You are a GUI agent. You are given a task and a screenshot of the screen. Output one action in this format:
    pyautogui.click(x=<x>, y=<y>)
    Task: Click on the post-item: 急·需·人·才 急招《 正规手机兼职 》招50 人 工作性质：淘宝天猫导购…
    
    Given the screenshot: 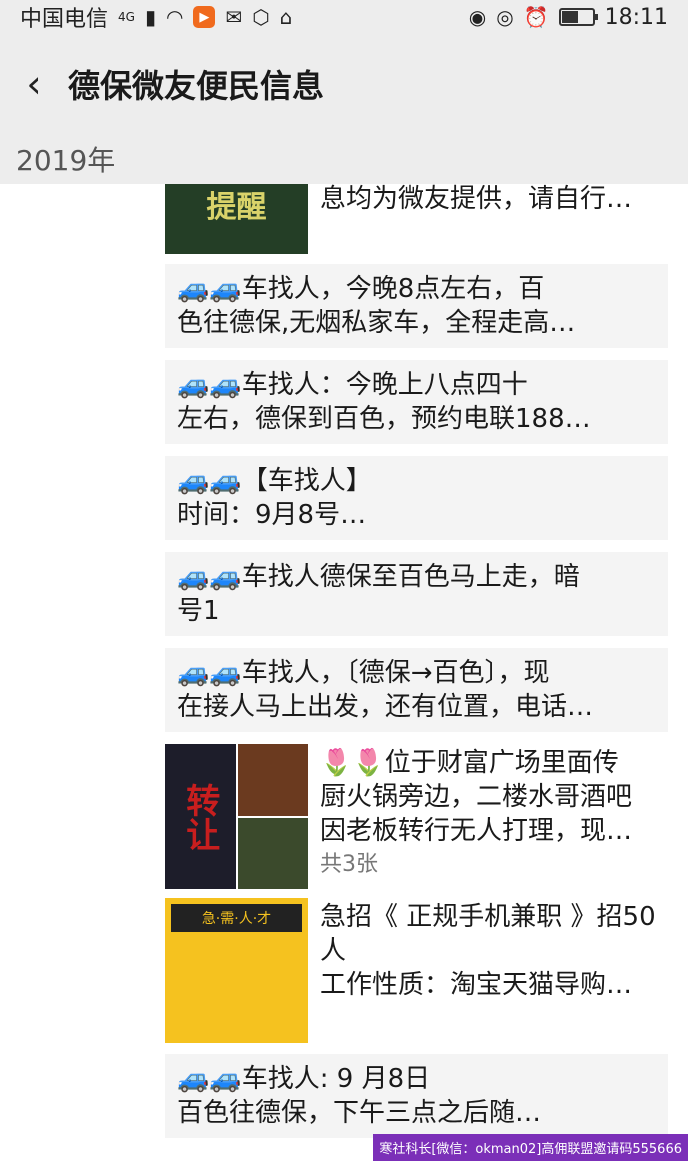 What is the action you would take?
    pyautogui.click(x=416, y=970)
    